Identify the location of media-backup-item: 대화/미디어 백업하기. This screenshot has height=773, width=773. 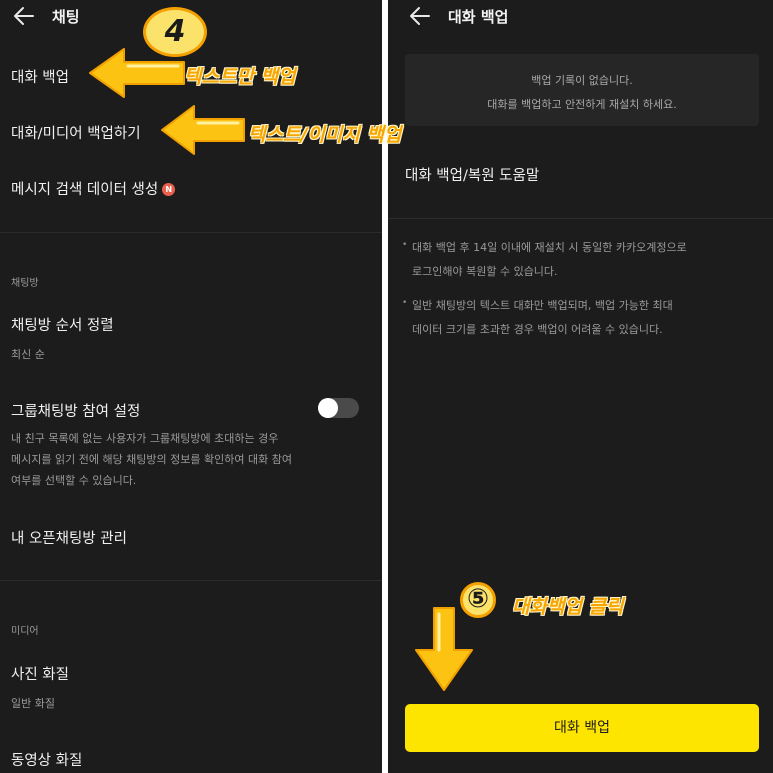
(76, 132).